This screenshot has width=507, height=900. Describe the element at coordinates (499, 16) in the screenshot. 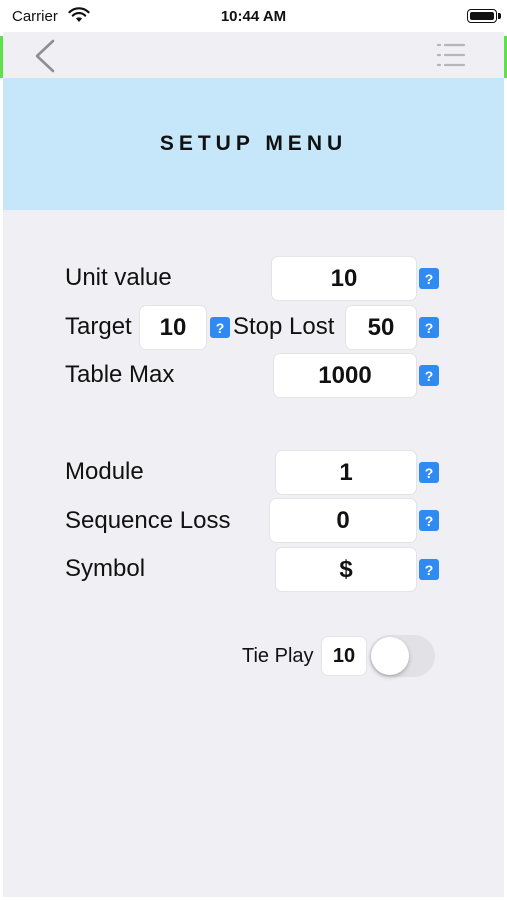

I see `battery-tip` at that location.